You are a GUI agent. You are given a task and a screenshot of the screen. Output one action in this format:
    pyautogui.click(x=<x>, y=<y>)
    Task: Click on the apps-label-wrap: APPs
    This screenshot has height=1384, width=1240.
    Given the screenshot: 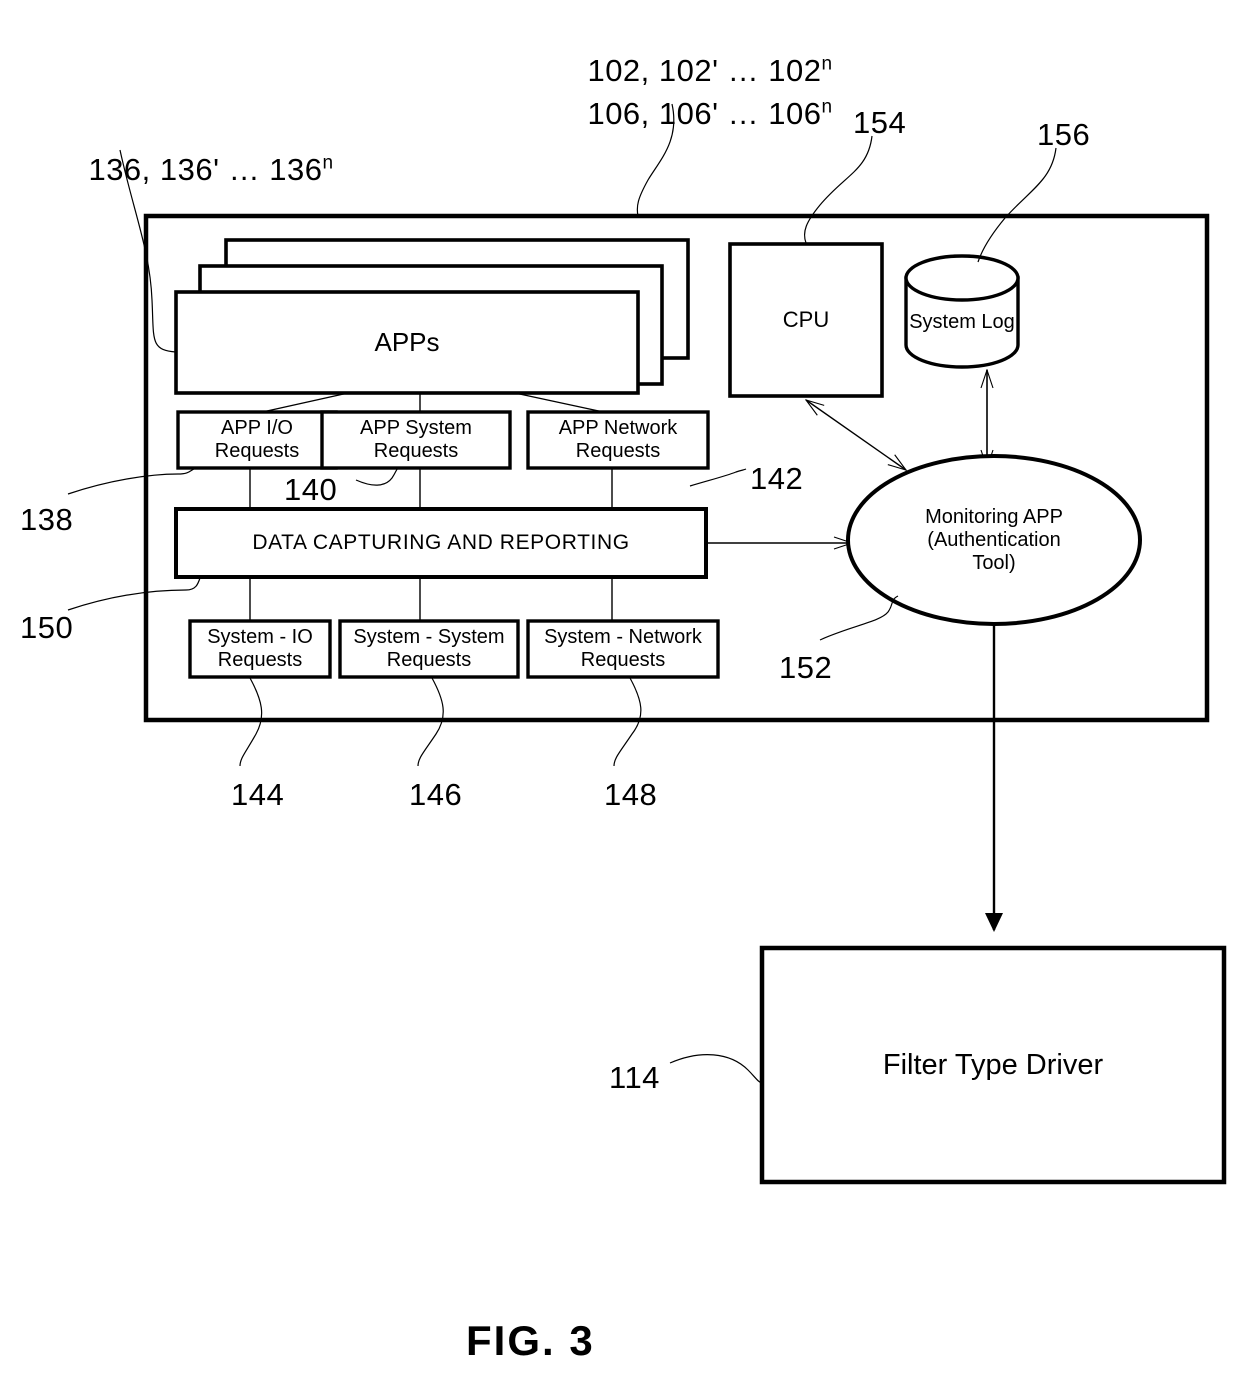 What is the action you would take?
    pyautogui.click(x=407, y=342)
    